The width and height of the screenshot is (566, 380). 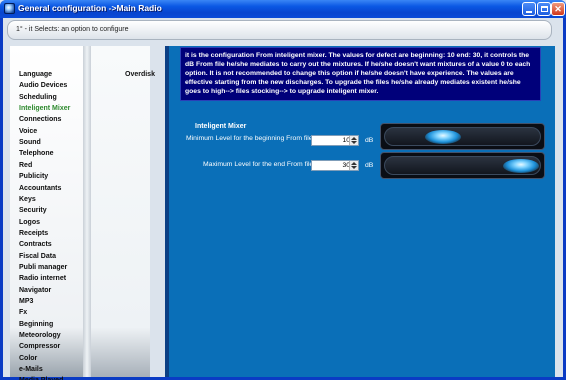 What do you see at coordinates (35, 290) in the screenshot?
I see `sidebar-item-navigator: Navigator` at bounding box center [35, 290].